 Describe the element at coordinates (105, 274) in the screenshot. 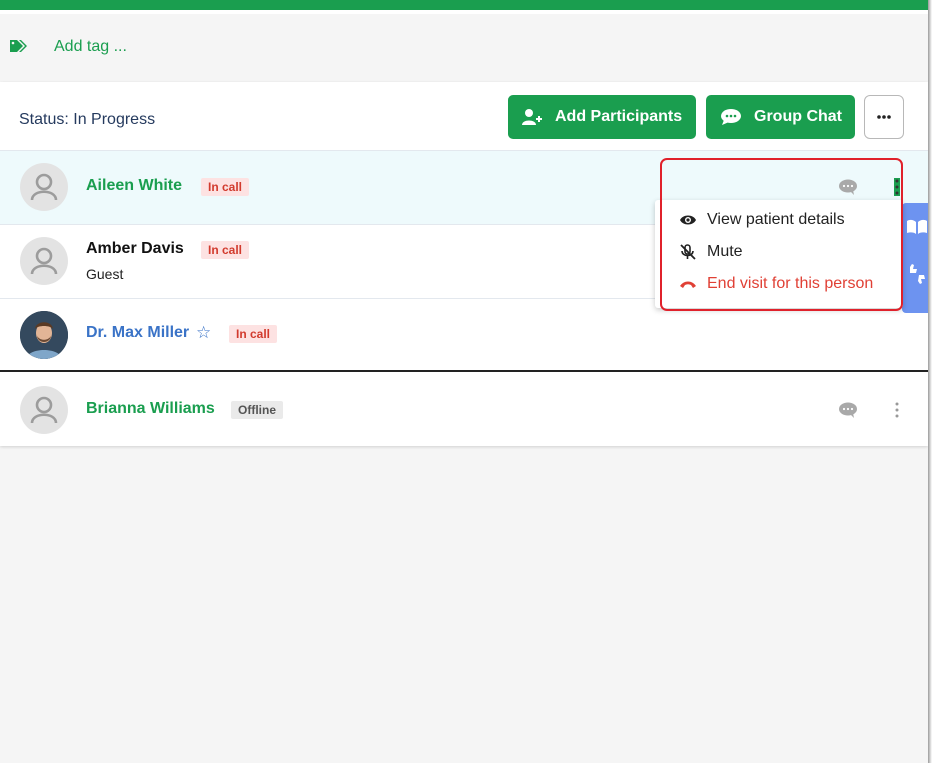

I see `participant-role: Guest` at that location.